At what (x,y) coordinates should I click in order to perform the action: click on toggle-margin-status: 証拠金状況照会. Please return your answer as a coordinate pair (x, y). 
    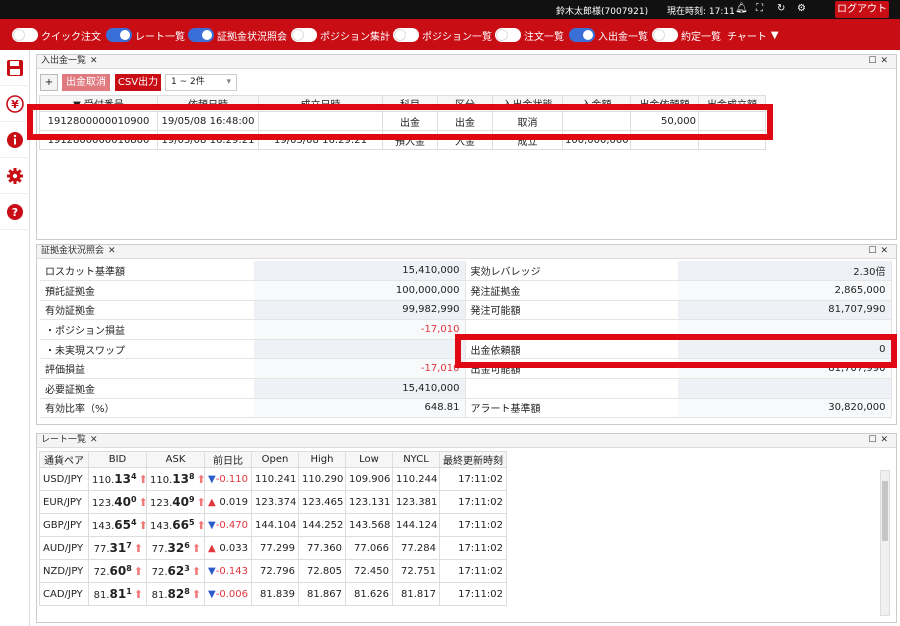
    Looking at the image, I should click on (237, 35).